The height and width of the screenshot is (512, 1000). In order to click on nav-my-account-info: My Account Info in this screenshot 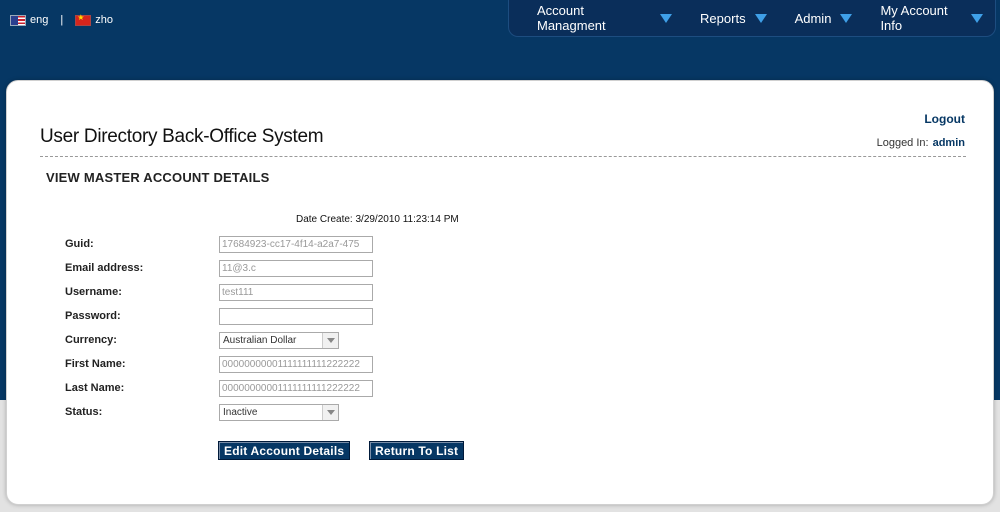, I will do `click(929, 18)`.